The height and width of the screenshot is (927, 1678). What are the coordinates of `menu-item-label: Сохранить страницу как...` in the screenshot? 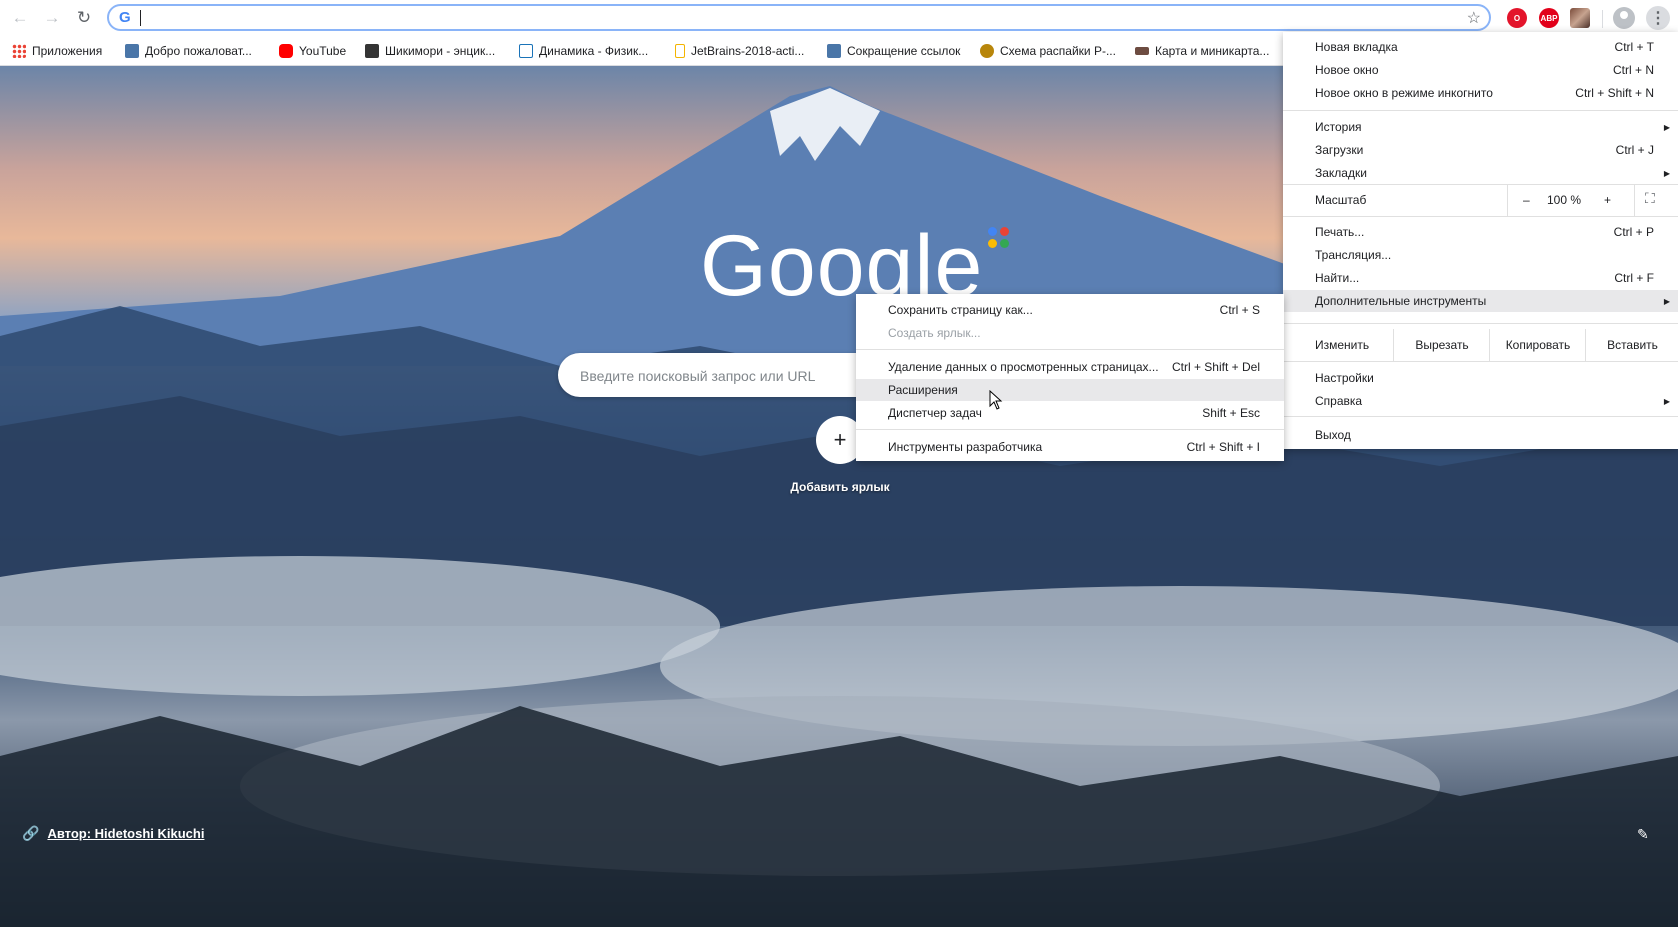 It's located at (960, 310).